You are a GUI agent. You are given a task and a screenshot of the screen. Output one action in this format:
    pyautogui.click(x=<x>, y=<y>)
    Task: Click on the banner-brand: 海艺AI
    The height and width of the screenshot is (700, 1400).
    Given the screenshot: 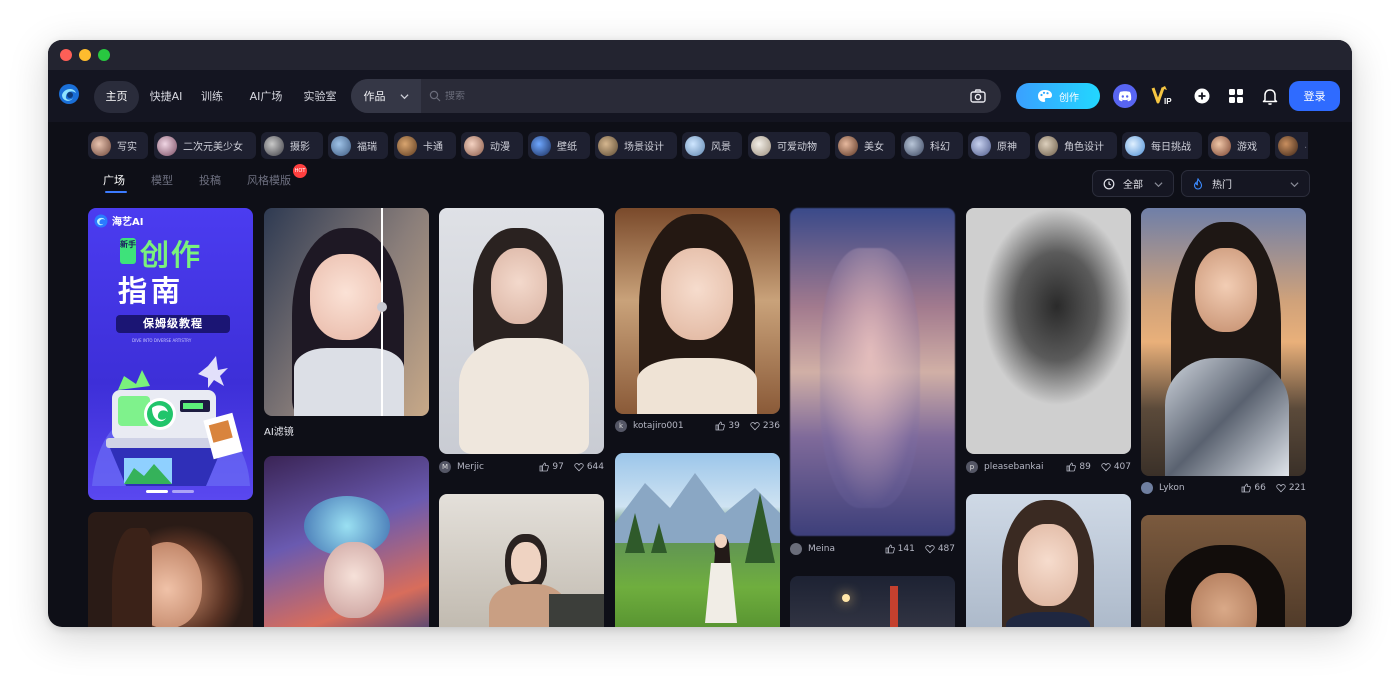 What is the action you would take?
    pyautogui.click(x=118, y=220)
    